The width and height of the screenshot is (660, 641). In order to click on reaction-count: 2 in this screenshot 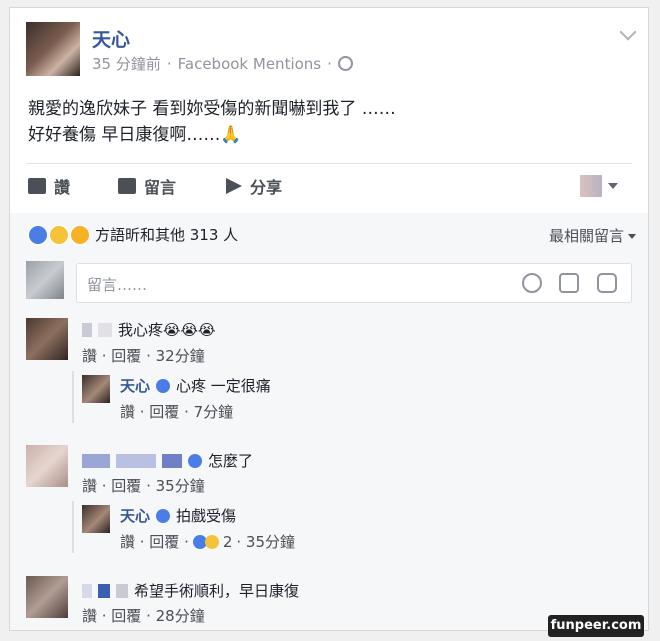, I will do `click(228, 542)`.